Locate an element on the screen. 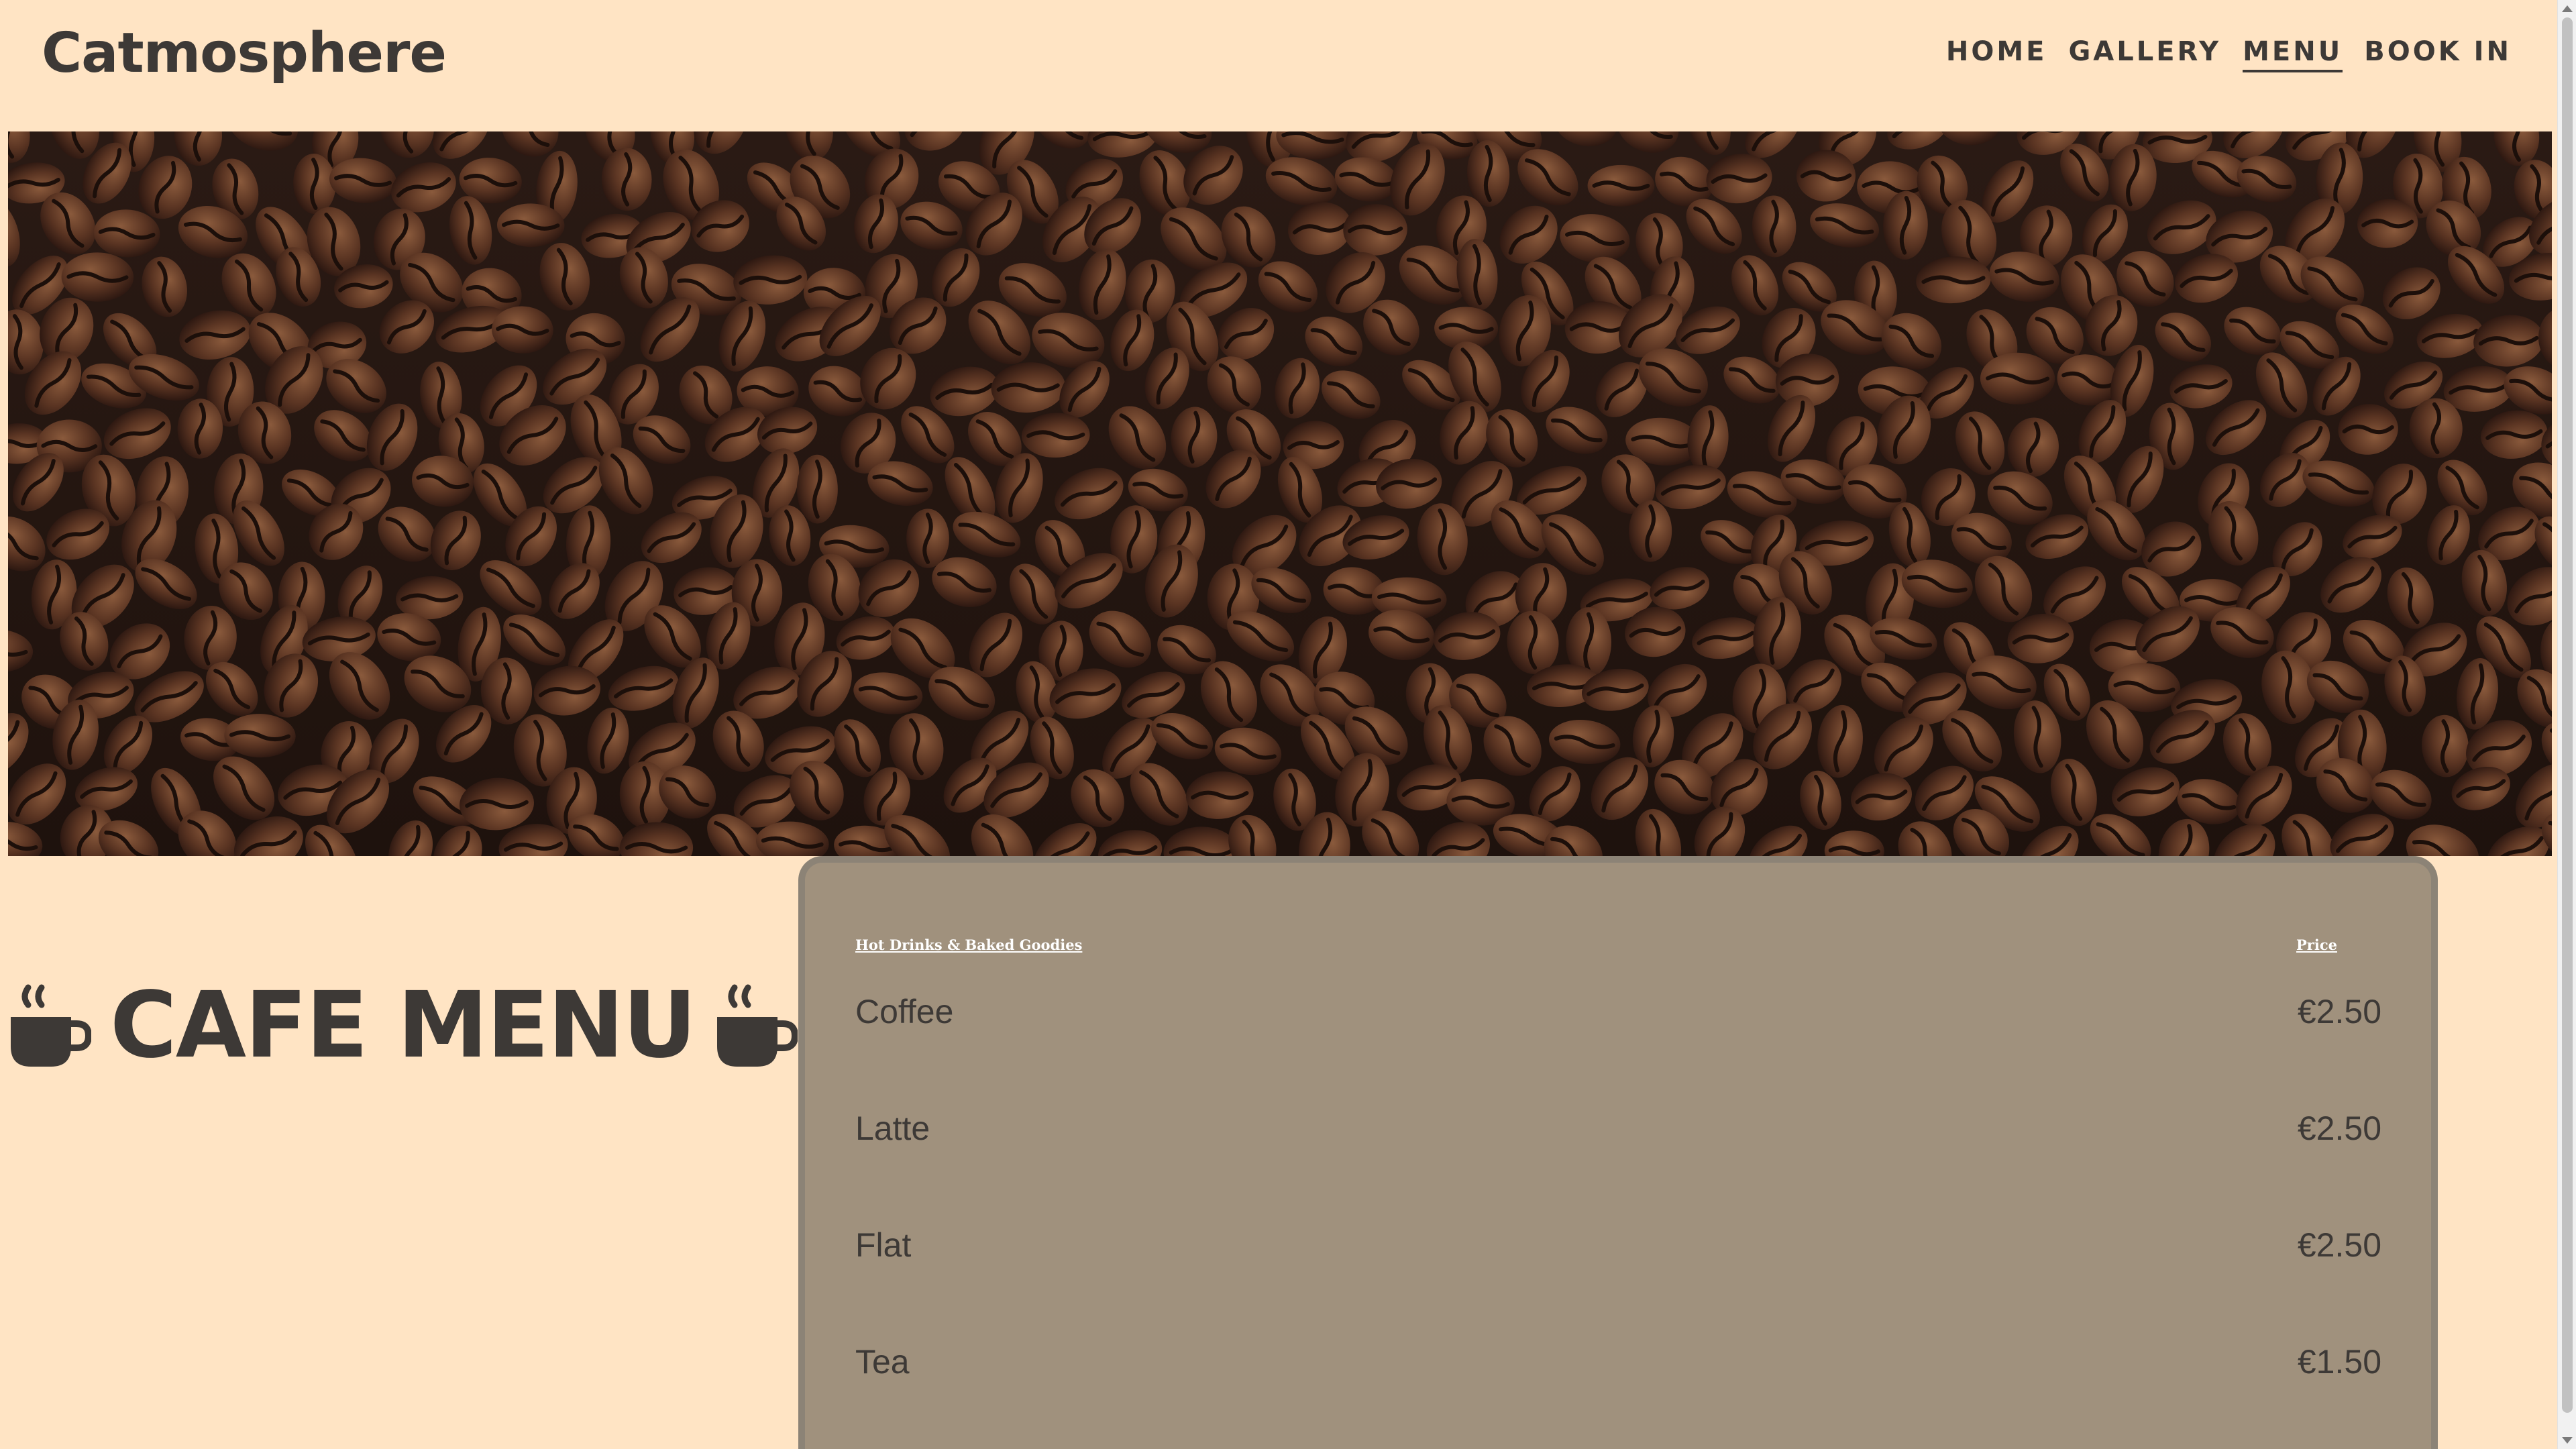 The image size is (2576, 1449). nav-home-link: HOME is located at coordinates (1996, 54).